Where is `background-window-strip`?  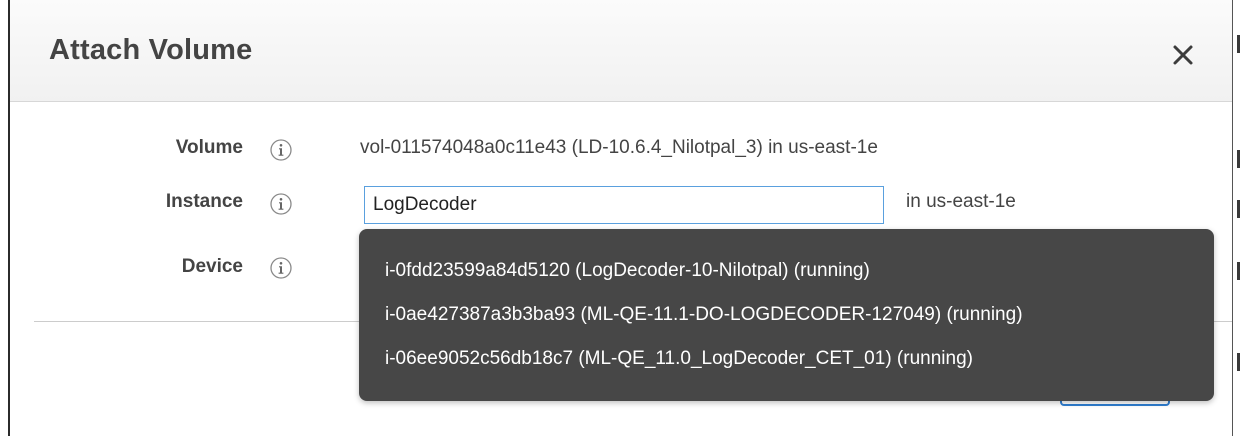 background-window-strip is located at coordinates (1238, 218).